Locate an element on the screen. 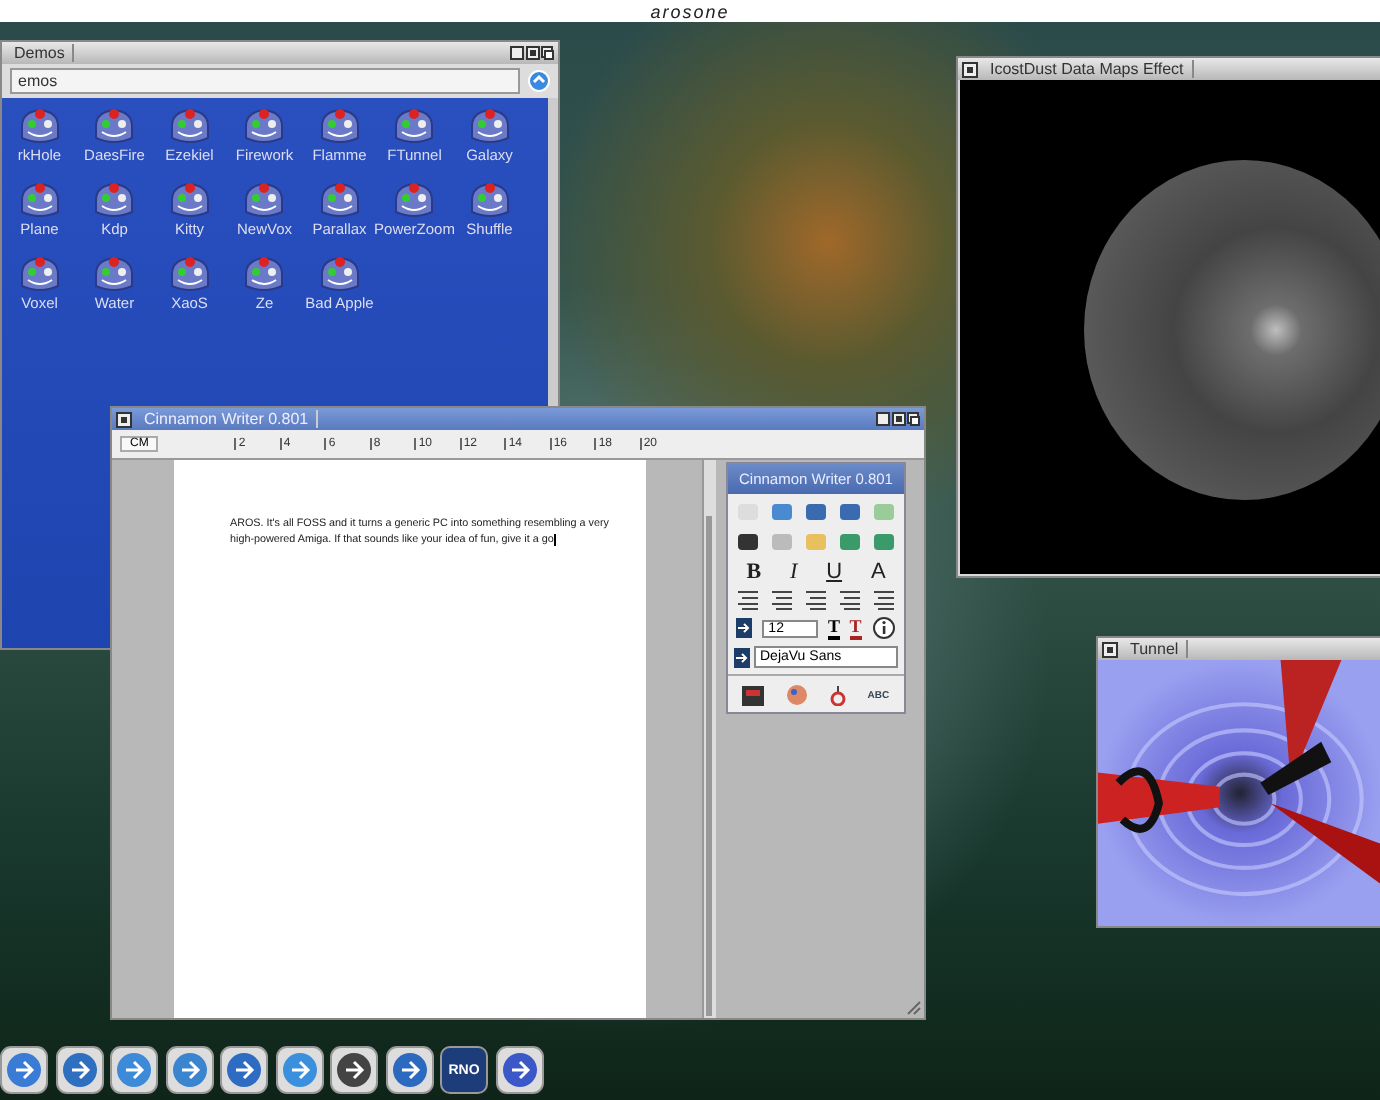 Image resolution: width=1380 pixels, height=1100 pixels. logo: arosone is located at coordinates (690, 11).